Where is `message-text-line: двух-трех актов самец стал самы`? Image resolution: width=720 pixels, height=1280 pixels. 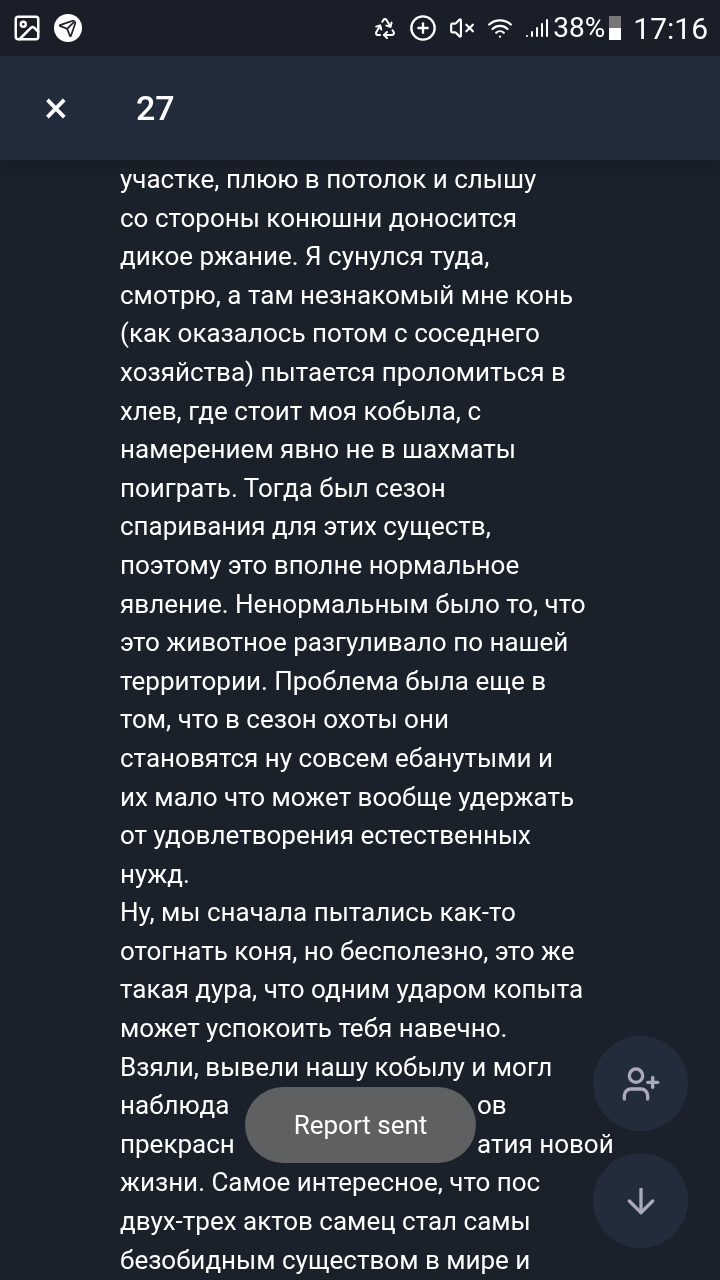
message-text-line: двух-трех актов самец стал самы is located at coordinates (325, 1222).